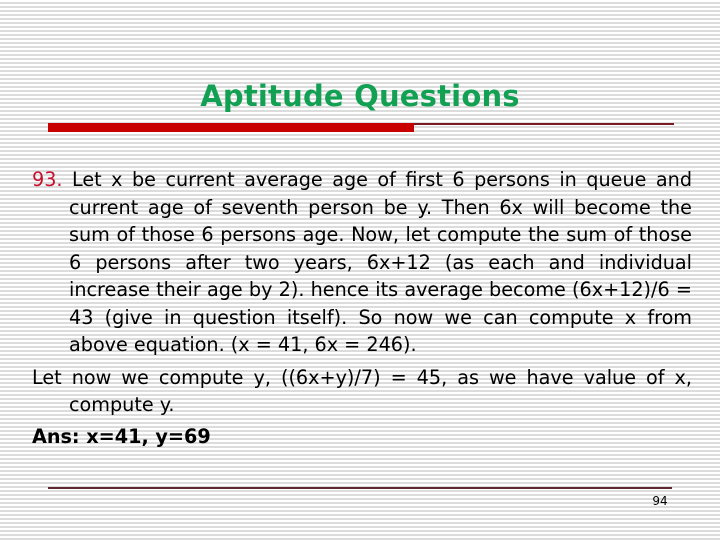 Image resolution: width=720 pixels, height=540 pixels. Describe the element at coordinates (544, 124) in the screenshot. I see `title-underline` at that location.